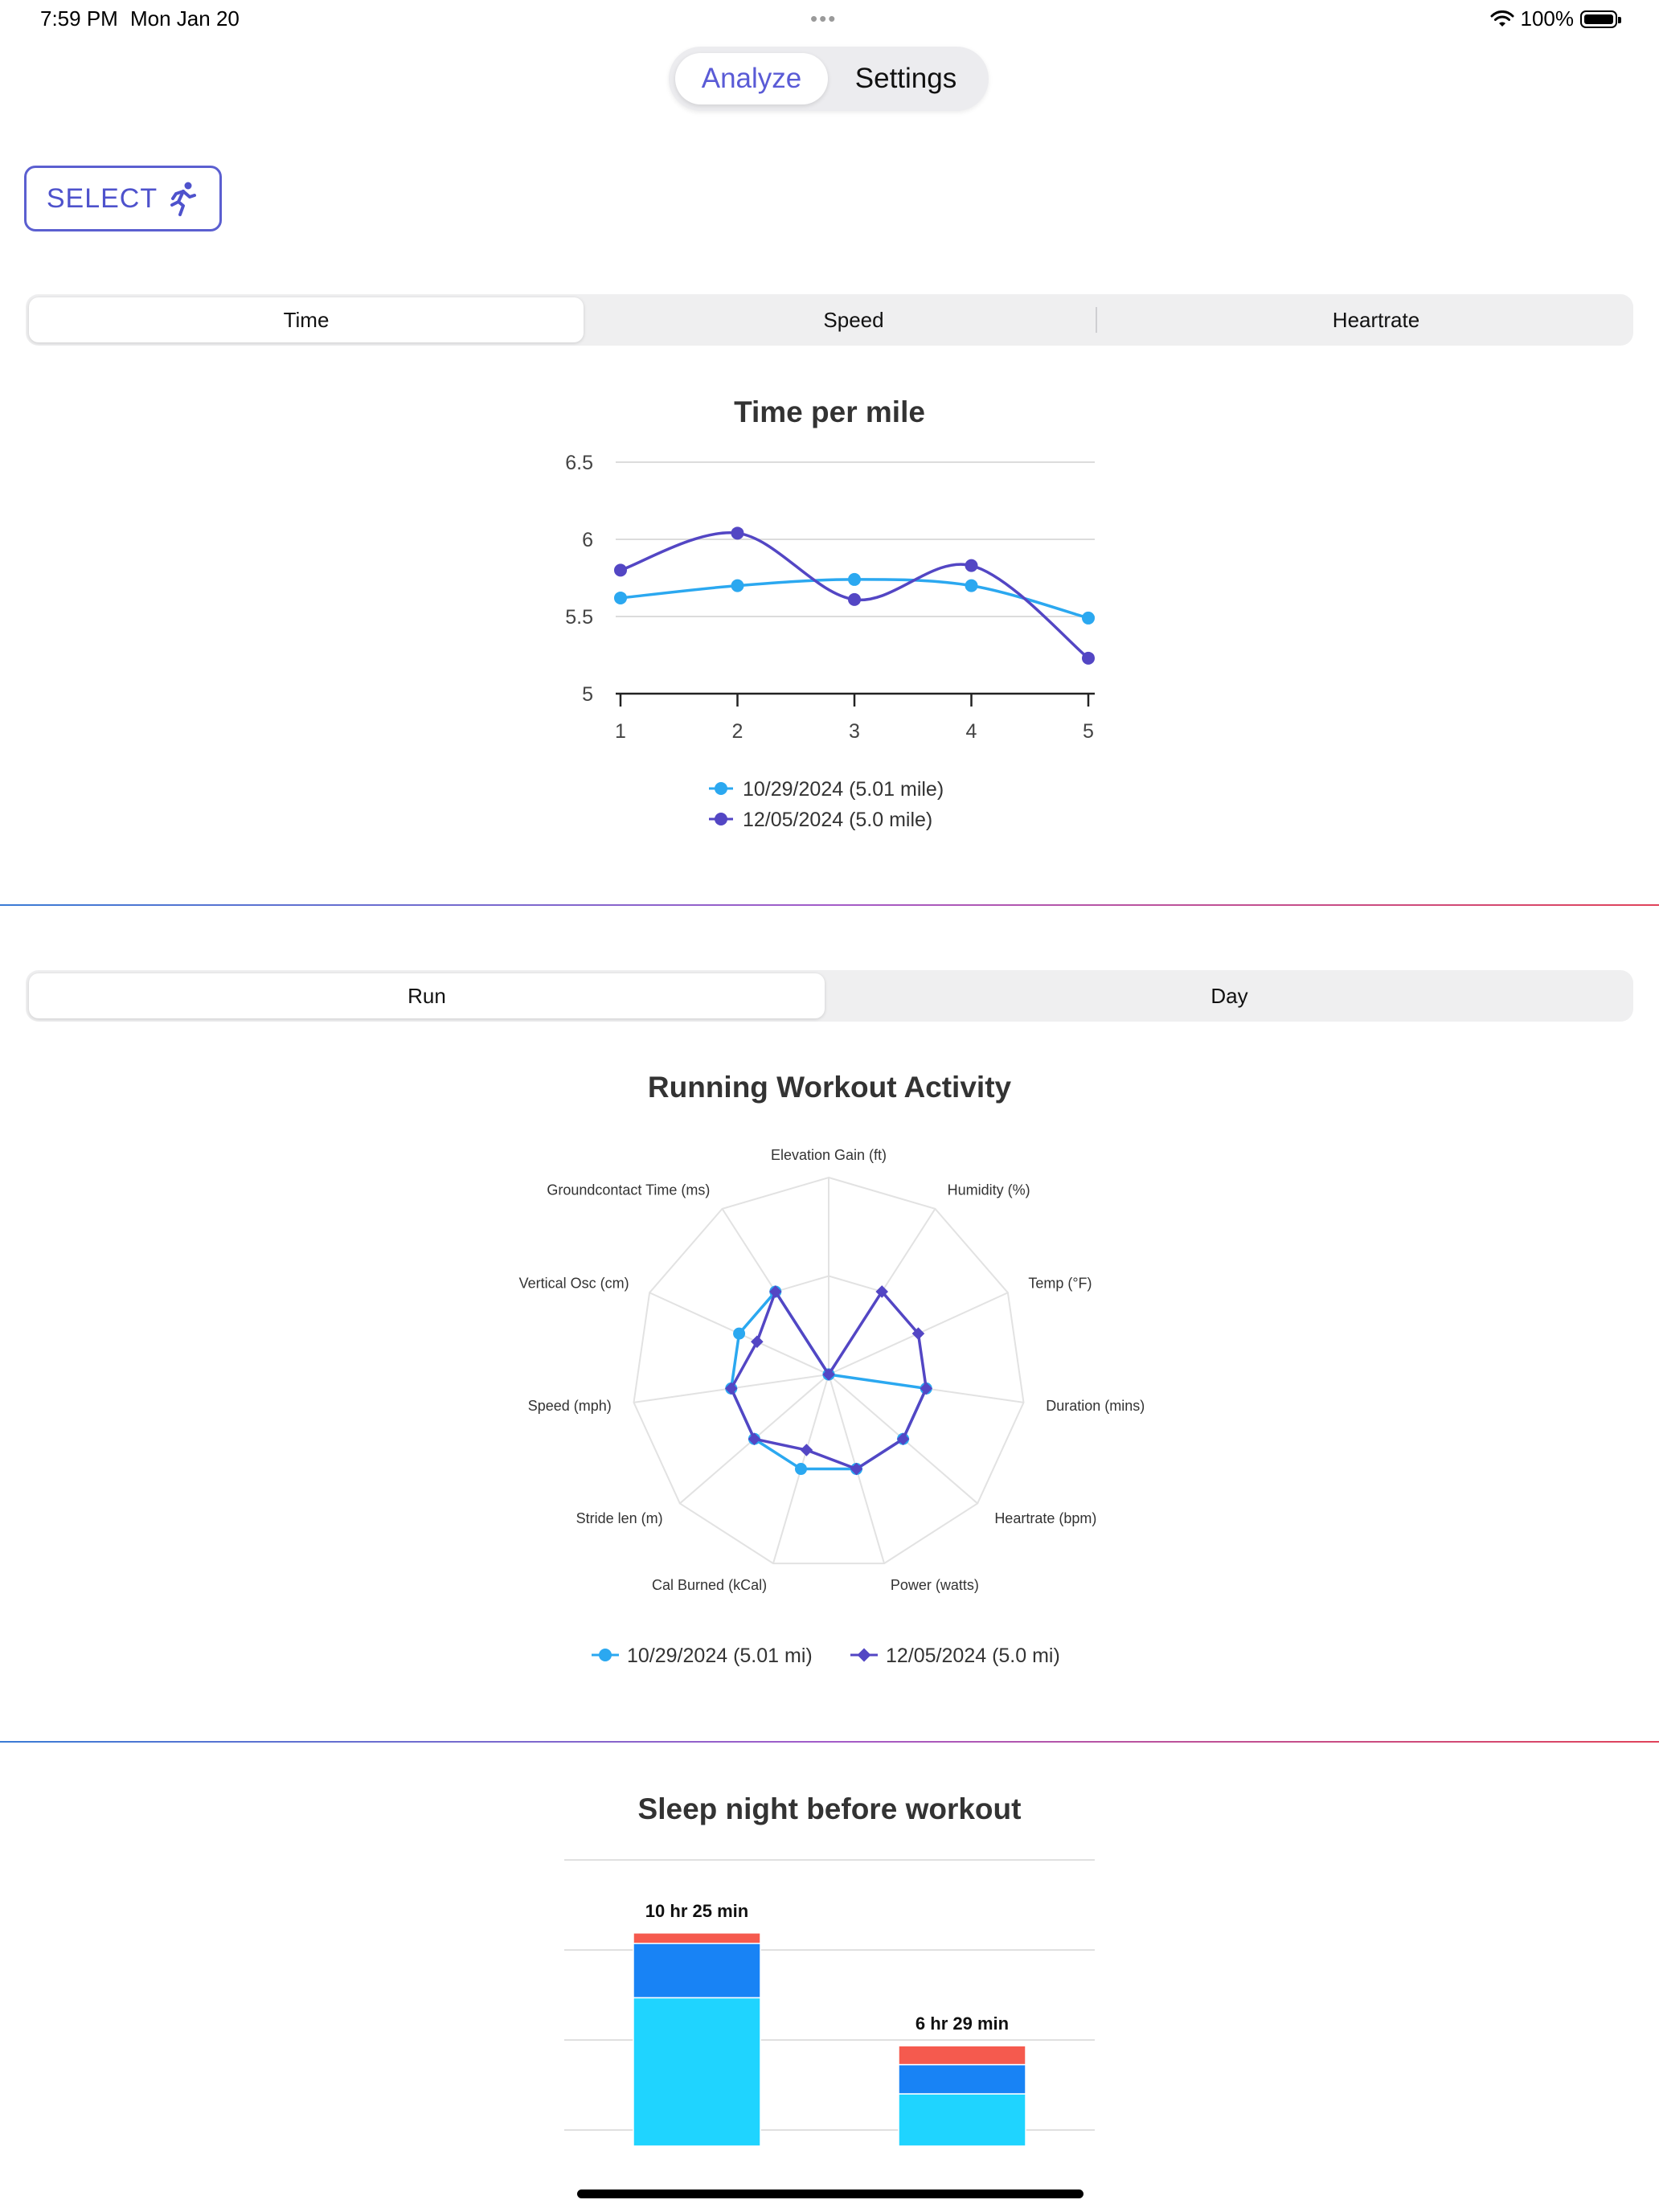  I want to click on legend-label: 10/29/2024 (5.01 mile), so click(843, 789).